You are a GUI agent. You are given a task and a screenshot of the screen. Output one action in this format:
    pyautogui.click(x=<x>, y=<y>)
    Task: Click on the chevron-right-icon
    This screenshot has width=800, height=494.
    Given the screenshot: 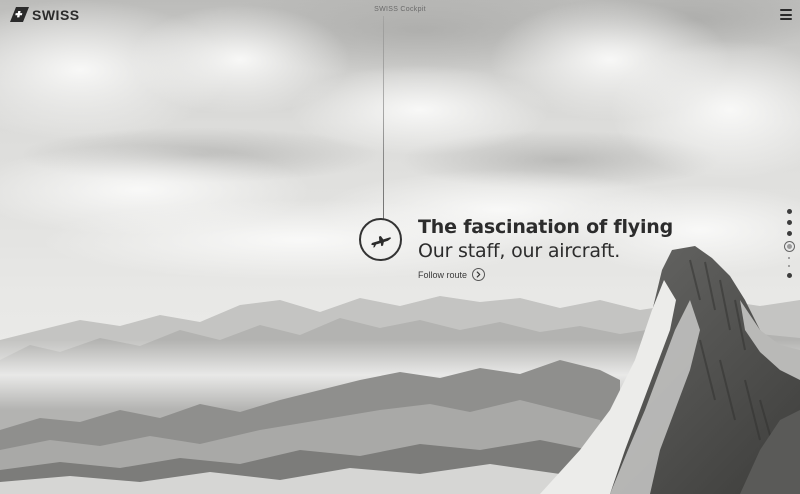 What is the action you would take?
    pyautogui.click(x=479, y=274)
    